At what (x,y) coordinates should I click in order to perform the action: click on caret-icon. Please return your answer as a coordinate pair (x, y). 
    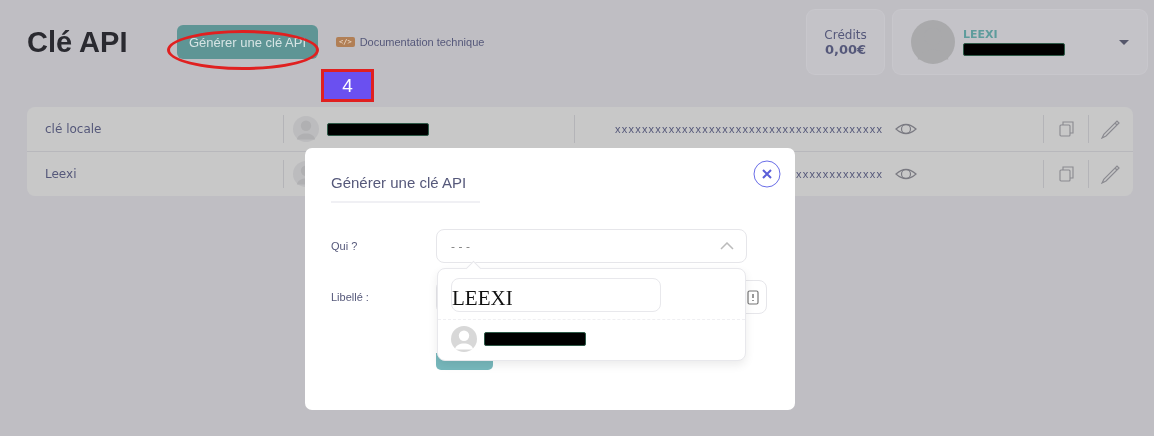
    Looking at the image, I should click on (1124, 42).